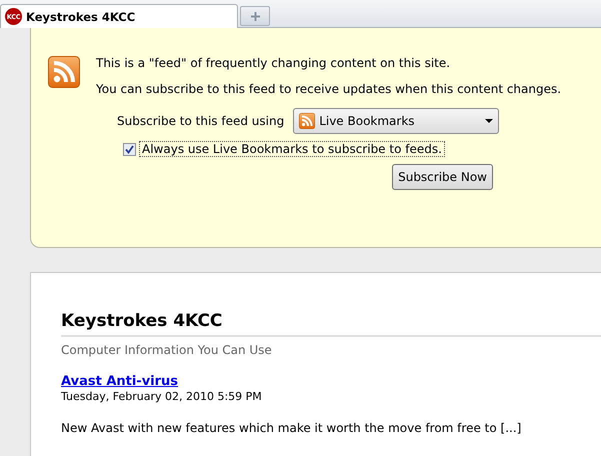 This screenshot has width=601, height=456. What do you see at coordinates (442, 177) in the screenshot?
I see `subscribe-button: Subscribe Now` at bounding box center [442, 177].